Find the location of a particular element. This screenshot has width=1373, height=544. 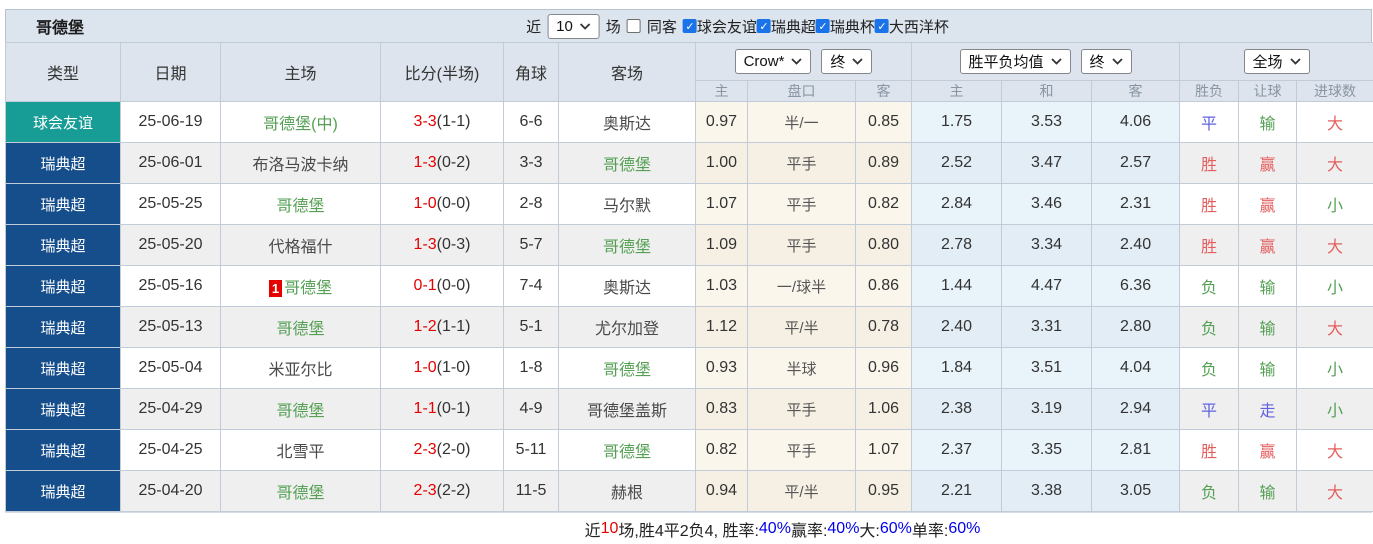

home-team-name: 代格福什 is located at coordinates (300, 247).